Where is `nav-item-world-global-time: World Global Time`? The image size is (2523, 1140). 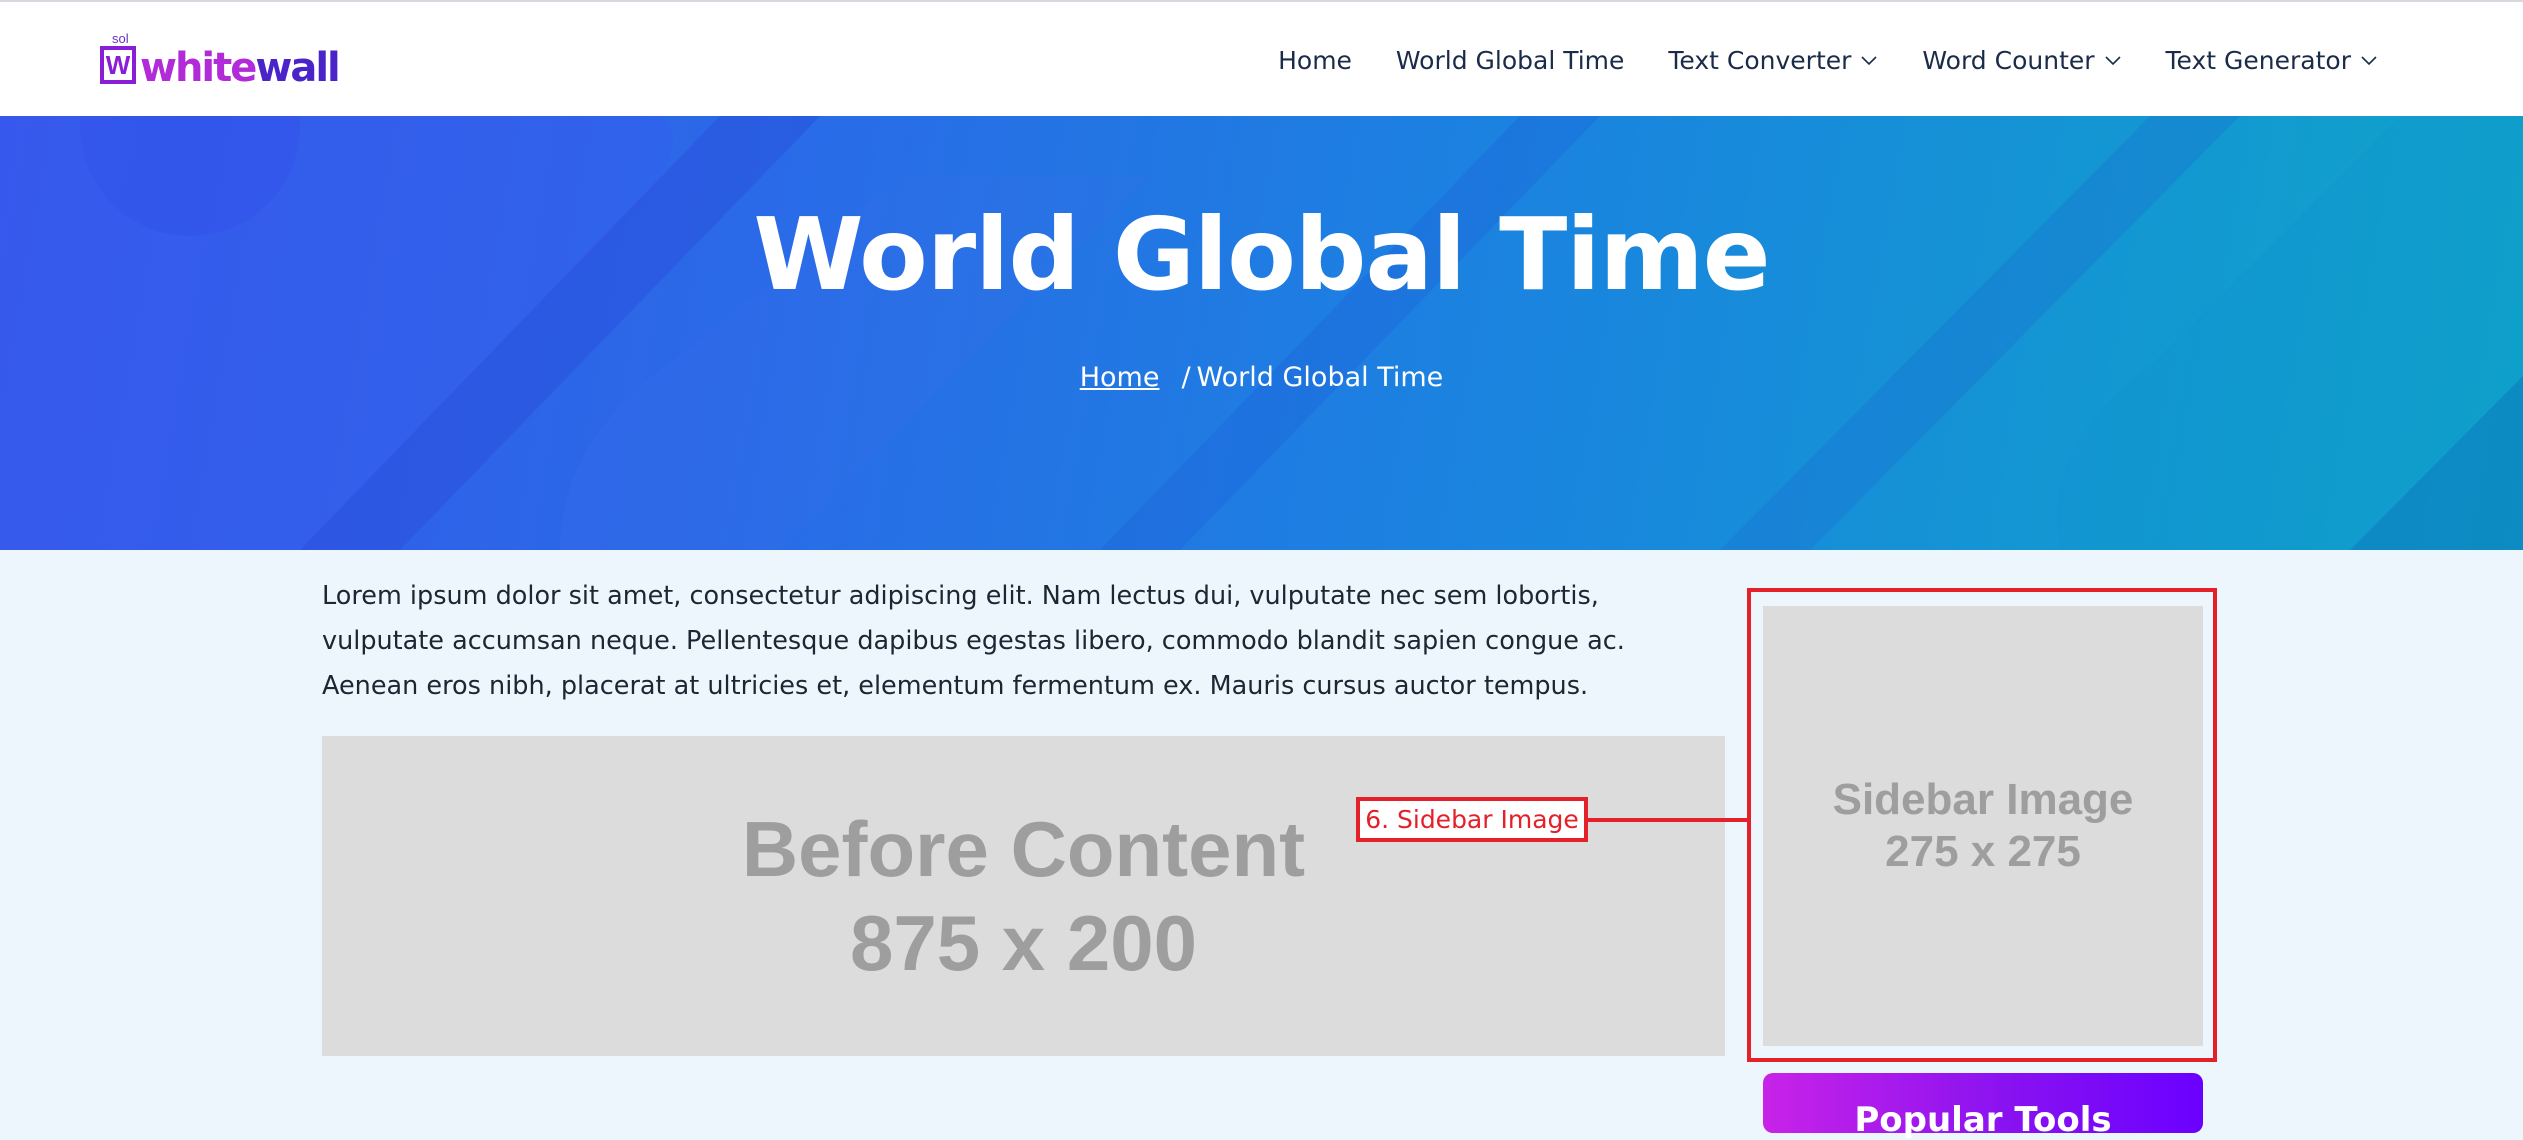
nav-item-world-global-time: World Global Time is located at coordinates (1510, 60).